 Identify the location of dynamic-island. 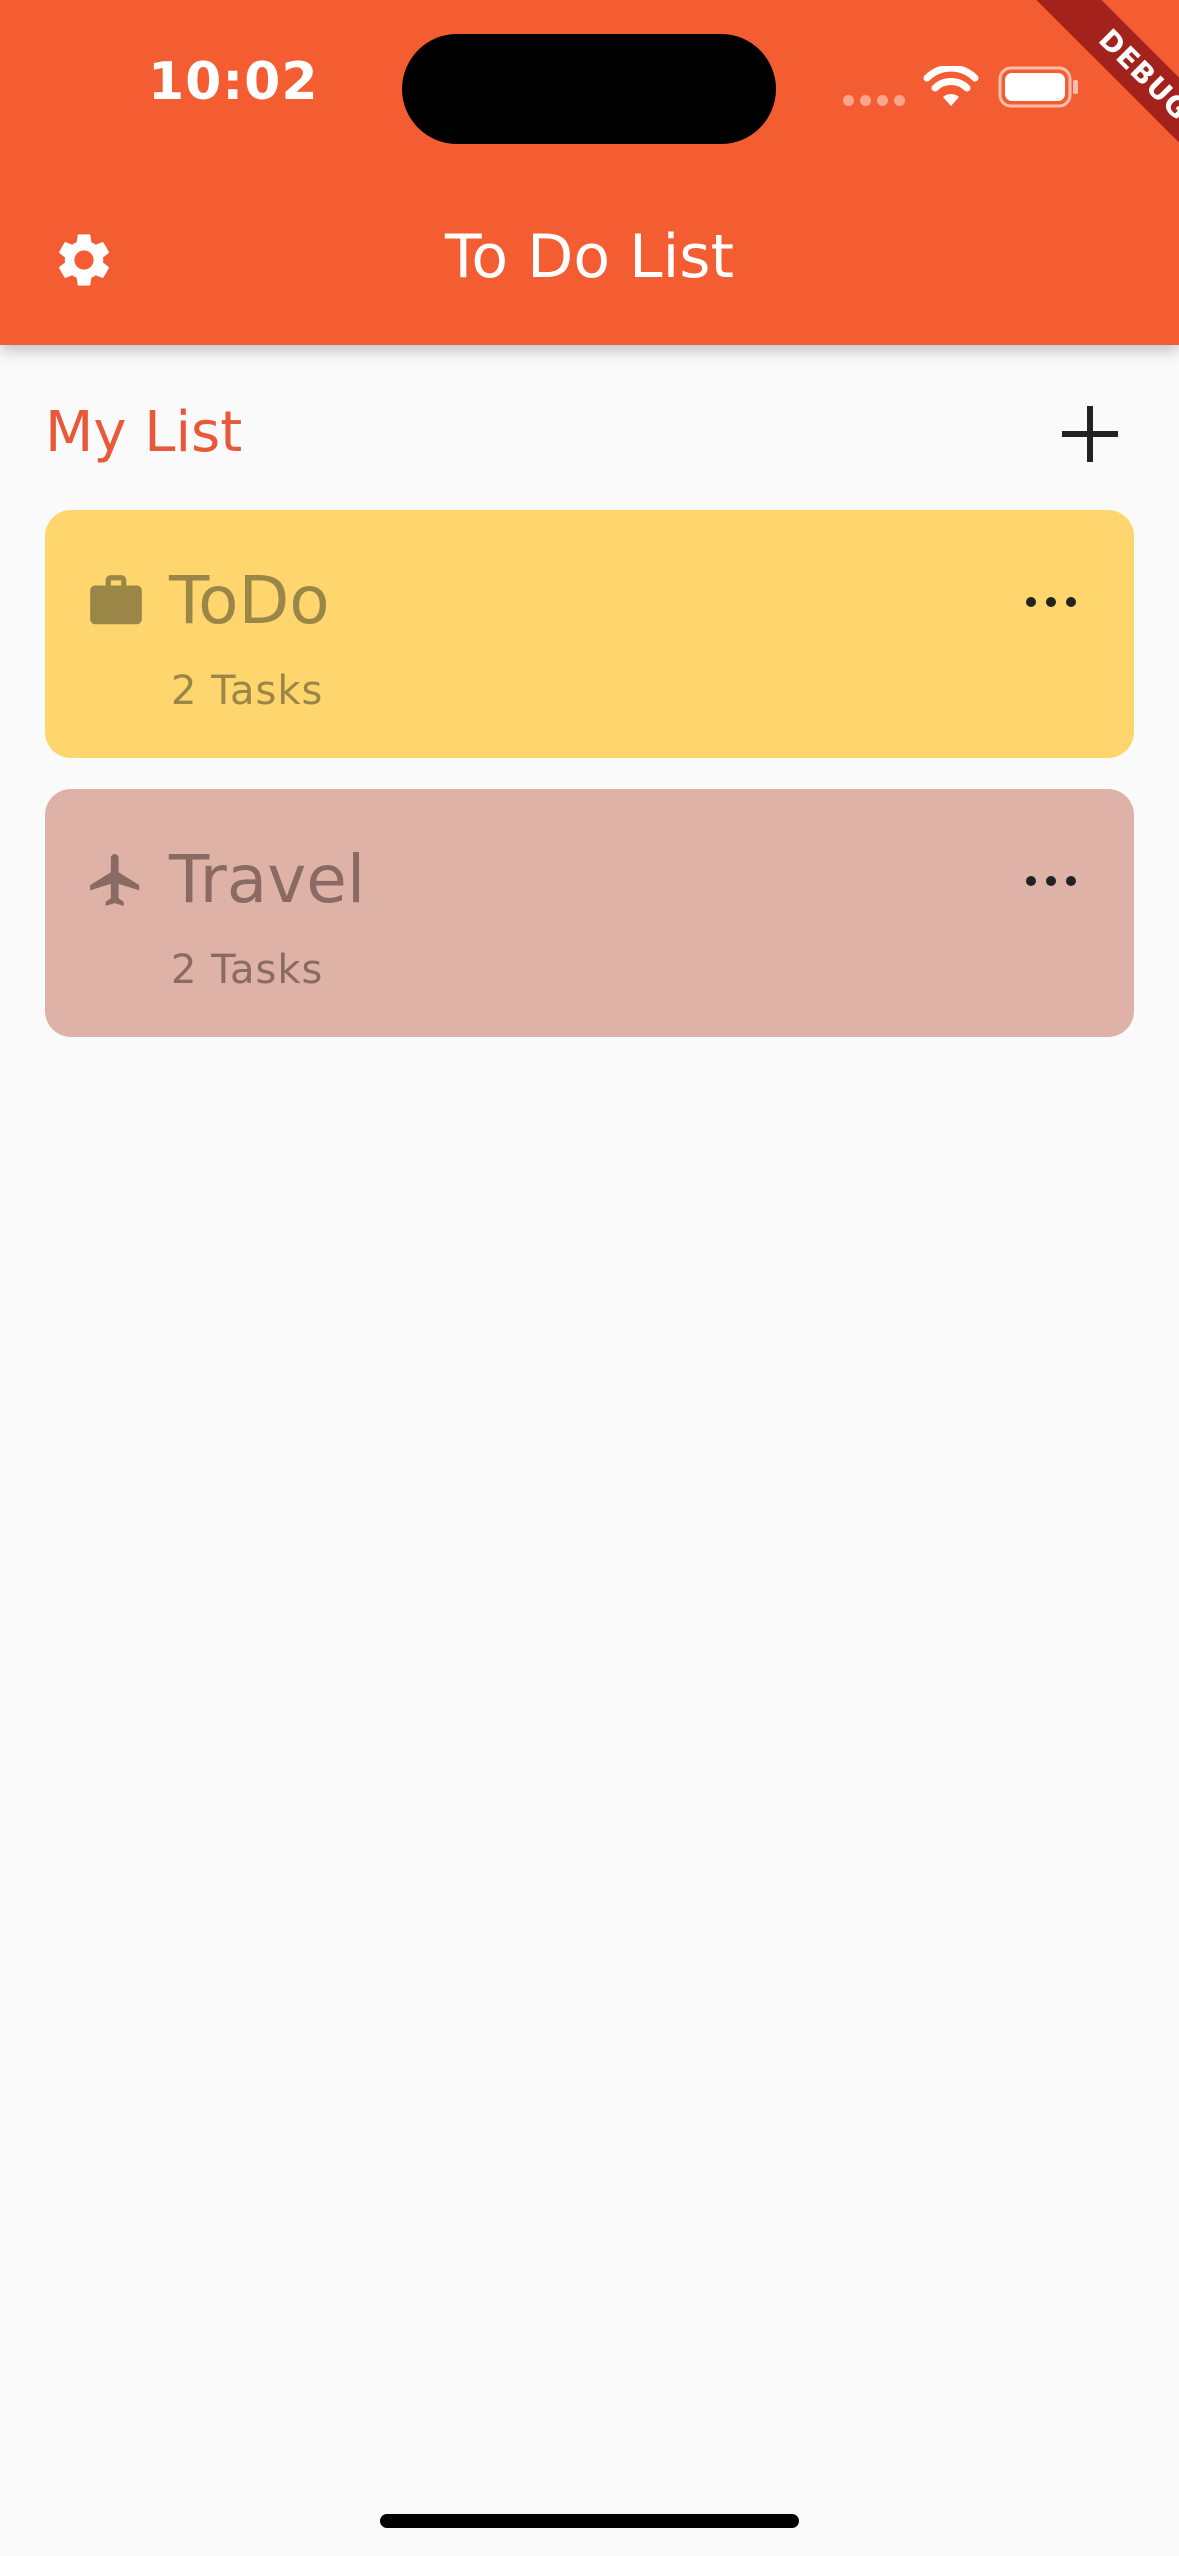
(589, 89).